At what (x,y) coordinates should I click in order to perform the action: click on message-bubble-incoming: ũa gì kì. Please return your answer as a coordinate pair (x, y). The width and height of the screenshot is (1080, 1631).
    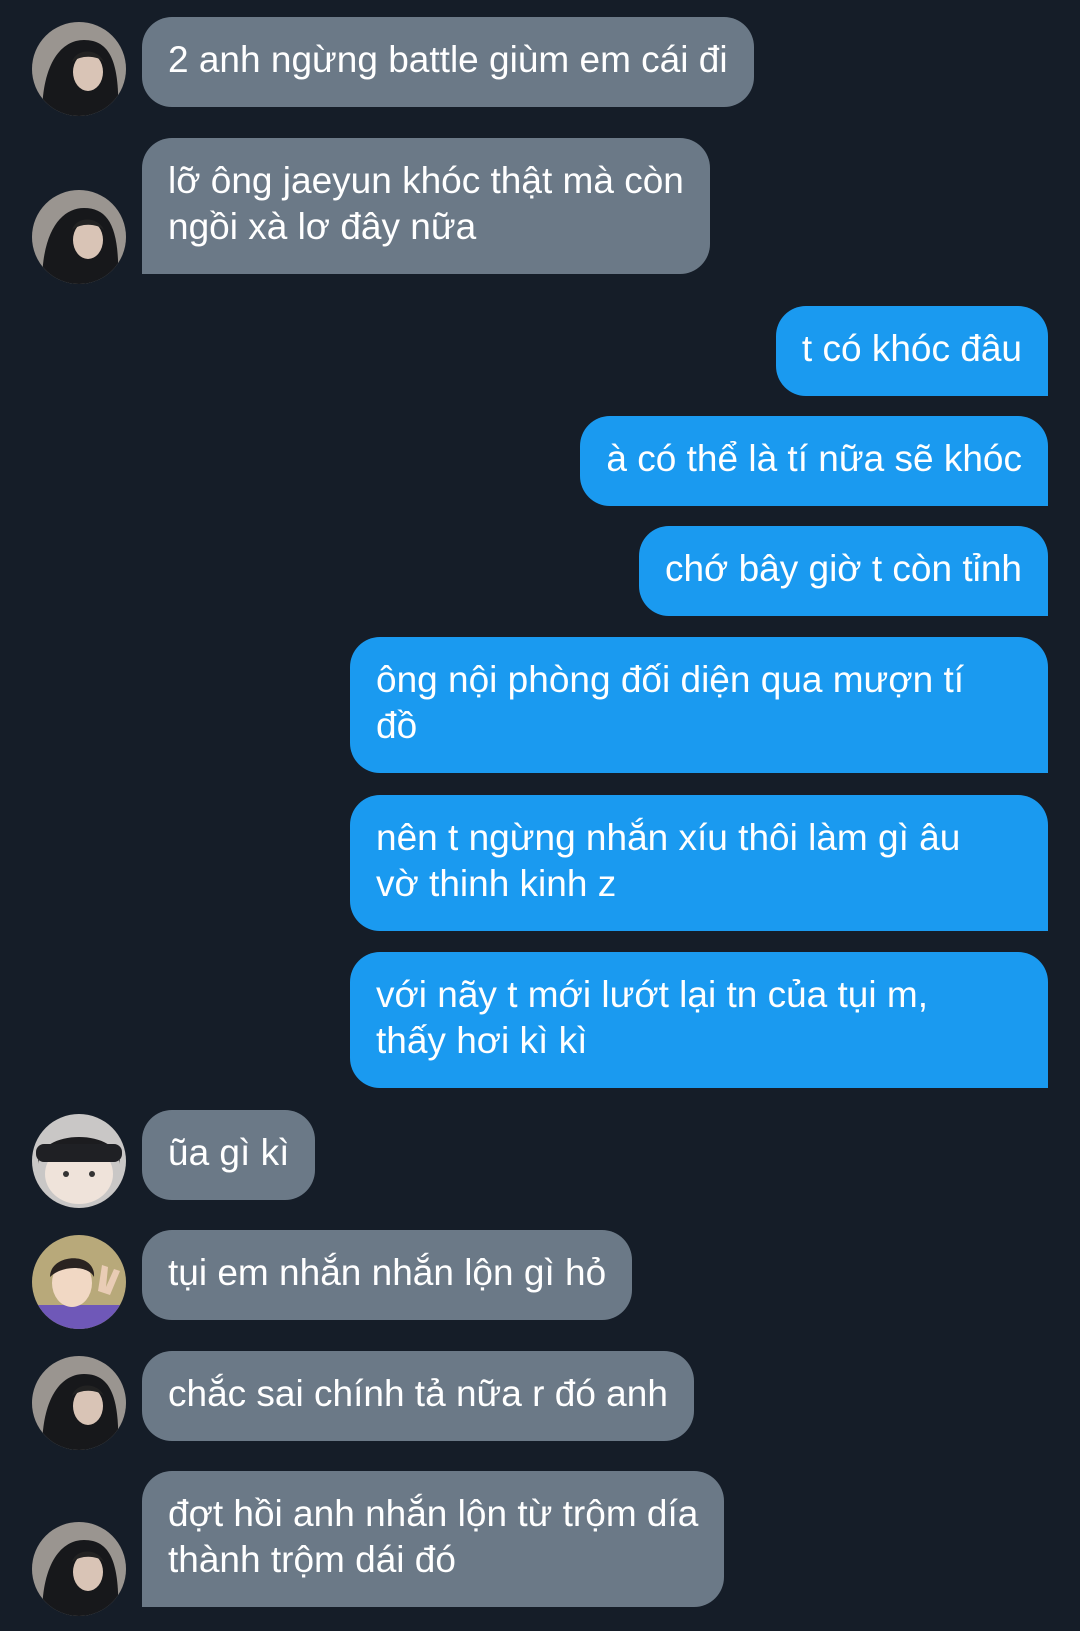
    Looking at the image, I should click on (229, 1155).